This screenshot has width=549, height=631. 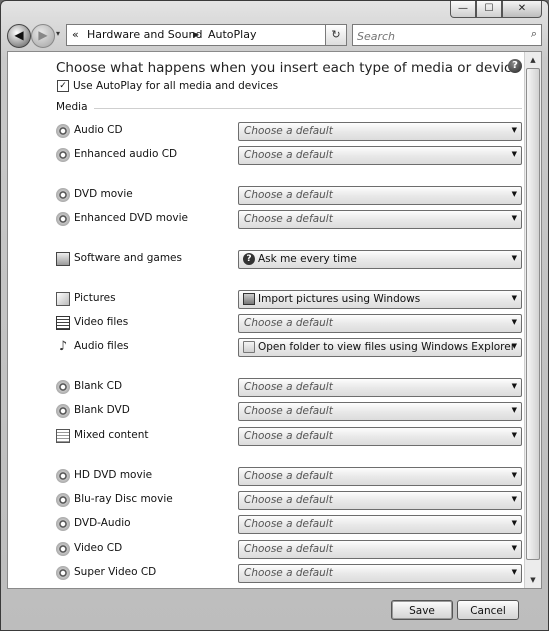 I want to click on media-type-label: Video CD, so click(x=98, y=548).